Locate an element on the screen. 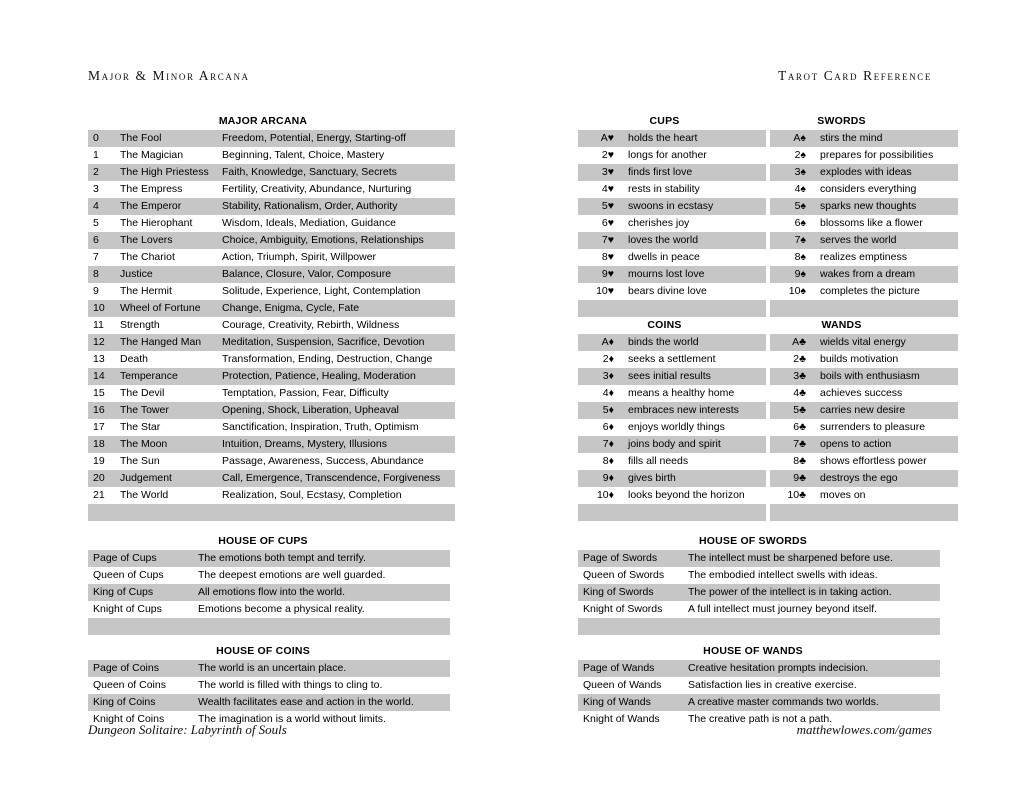 Image resolution: width=1020 pixels, height=788 pixels. card-keywords: Action, Triumph, Spirit, Willpower is located at coordinates (335, 257).